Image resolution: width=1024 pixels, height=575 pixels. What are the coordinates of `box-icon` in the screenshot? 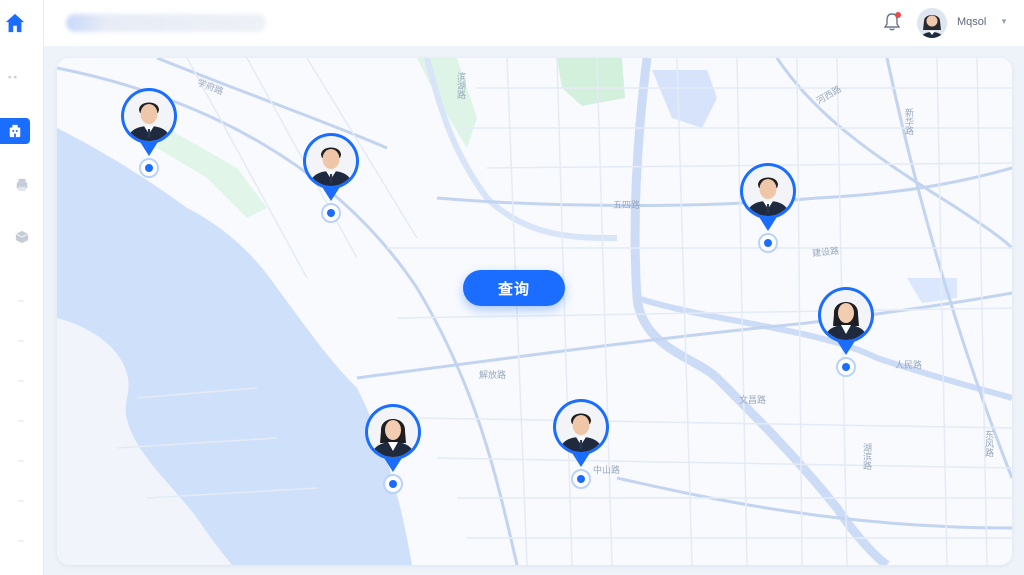 It's located at (22, 237).